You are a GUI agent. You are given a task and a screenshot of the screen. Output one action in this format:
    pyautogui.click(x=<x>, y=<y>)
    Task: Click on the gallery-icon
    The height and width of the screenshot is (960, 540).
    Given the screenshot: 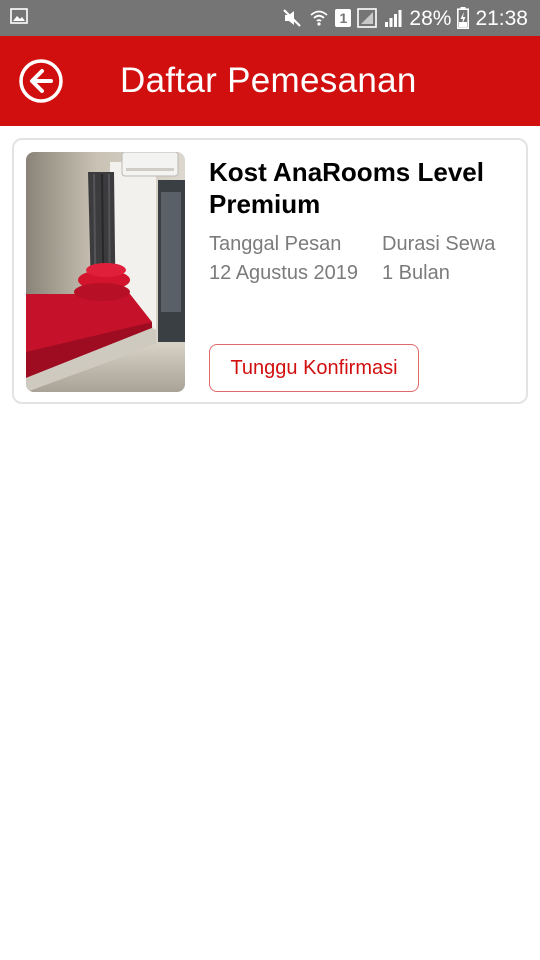 What is the action you would take?
    pyautogui.click(x=19, y=18)
    